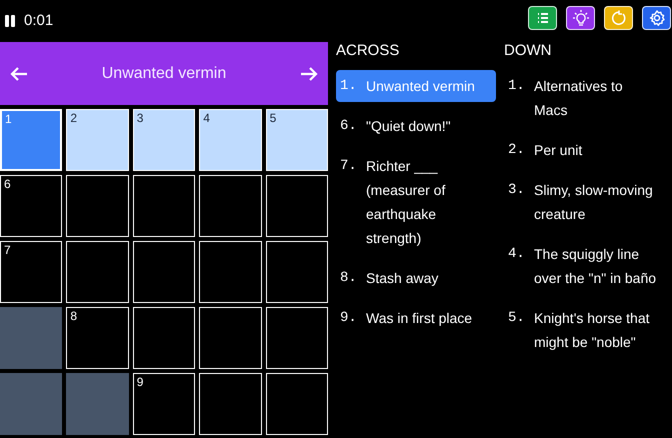 The width and height of the screenshot is (672, 438). Describe the element at coordinates (517, 254) in the screenshot. I see `clue-number: 4.` at that location.